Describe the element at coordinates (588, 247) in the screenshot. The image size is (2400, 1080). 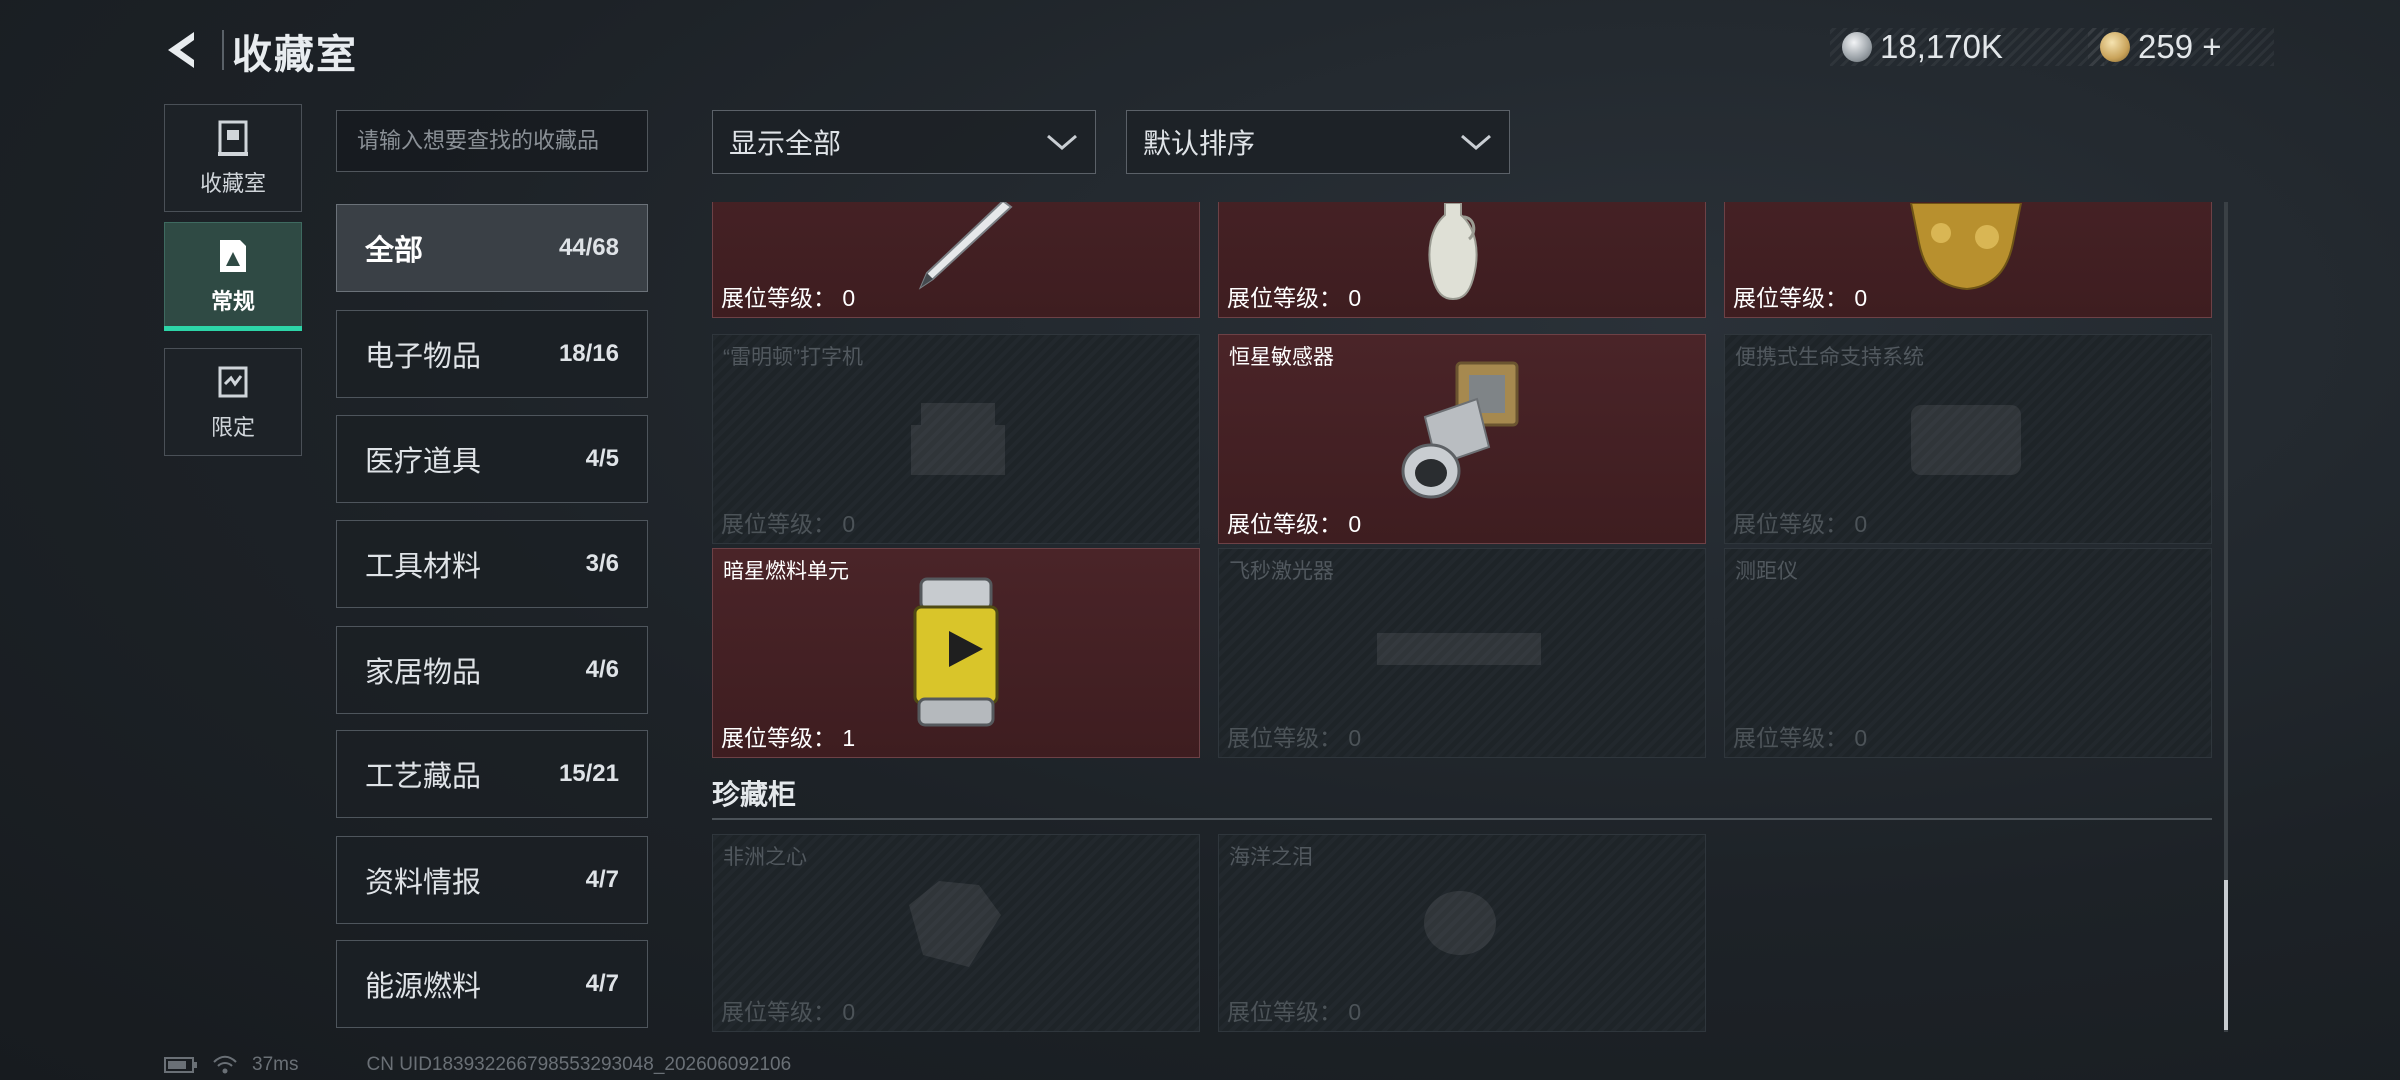
I see `category-count: 44/68` at that location.